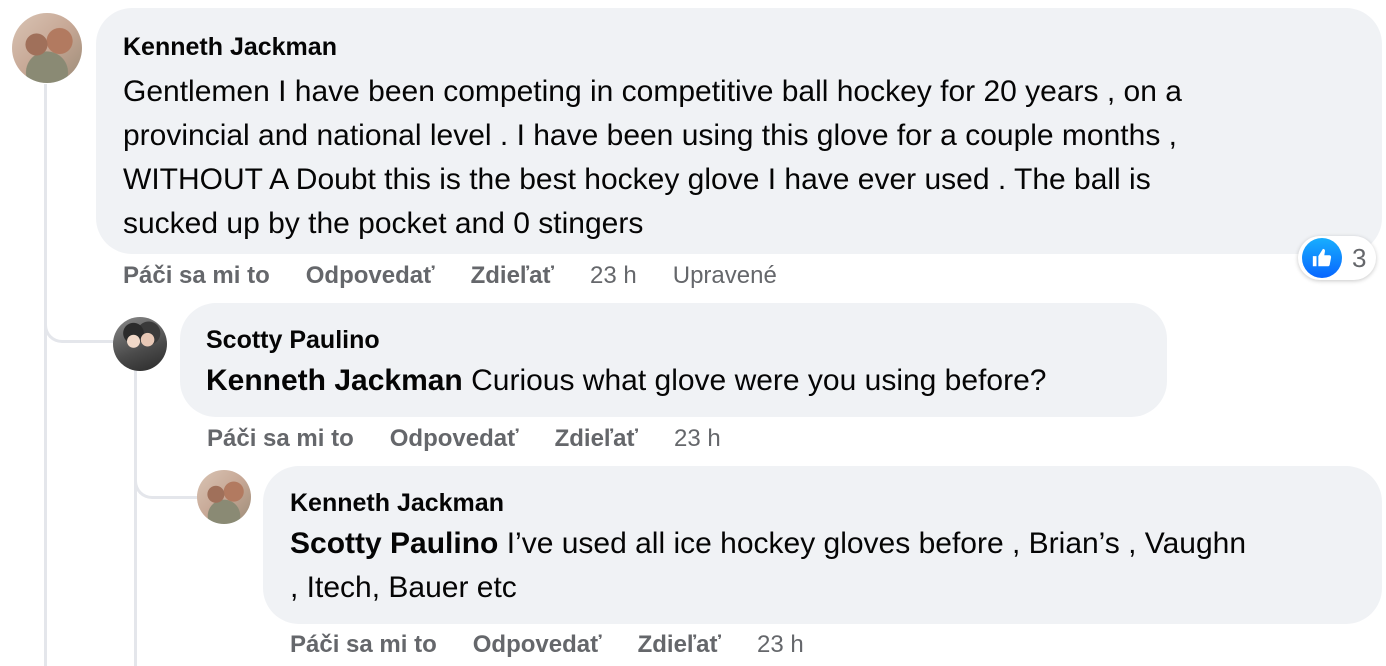 The image size is (1386, 666). I want to click on reaction-count: 3, so click(1359, 257).